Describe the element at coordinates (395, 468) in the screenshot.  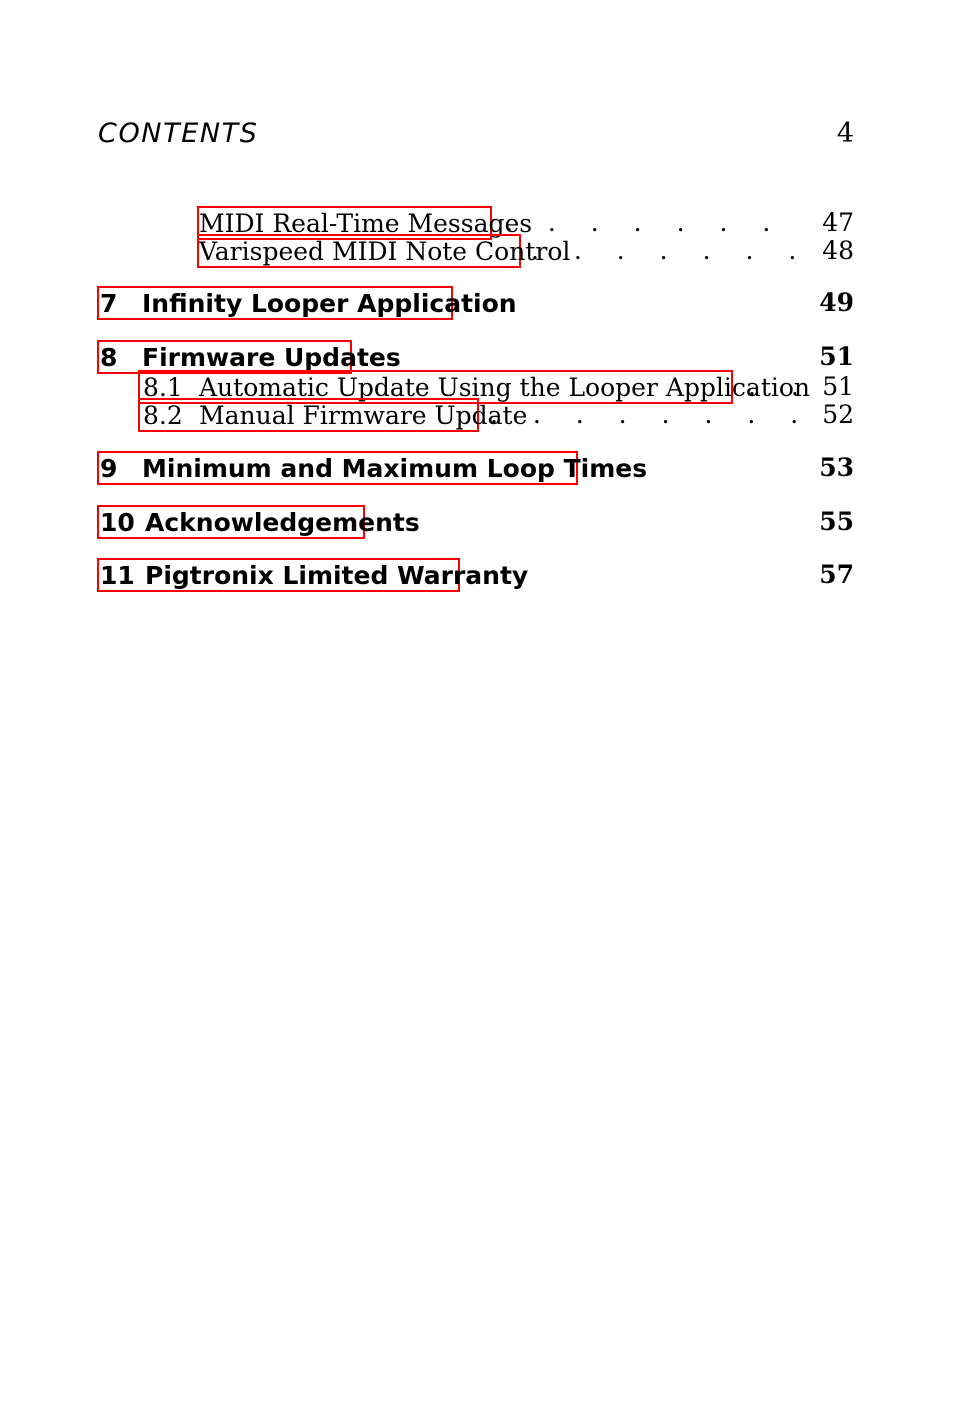
I see `toc-entry-title: Minimum and Maximum Loop Times` at that location.